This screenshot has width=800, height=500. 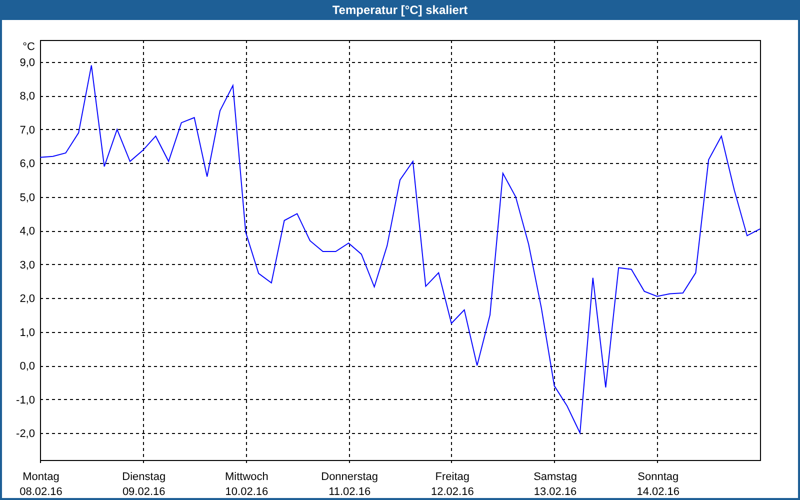 What do you see at coordinates (27, 62) in the screenshot?
I see `y-axis-label: 9,0` at bounding box center [27, 62].